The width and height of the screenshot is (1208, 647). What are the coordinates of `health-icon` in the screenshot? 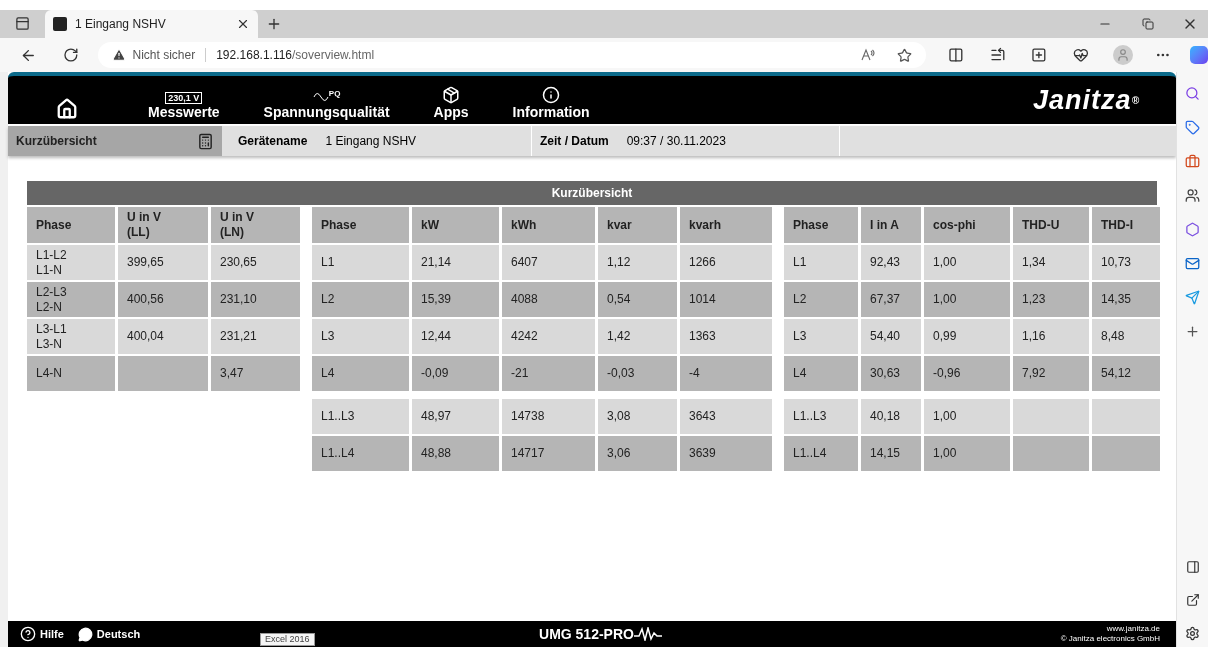 It's located at (1081, 55).